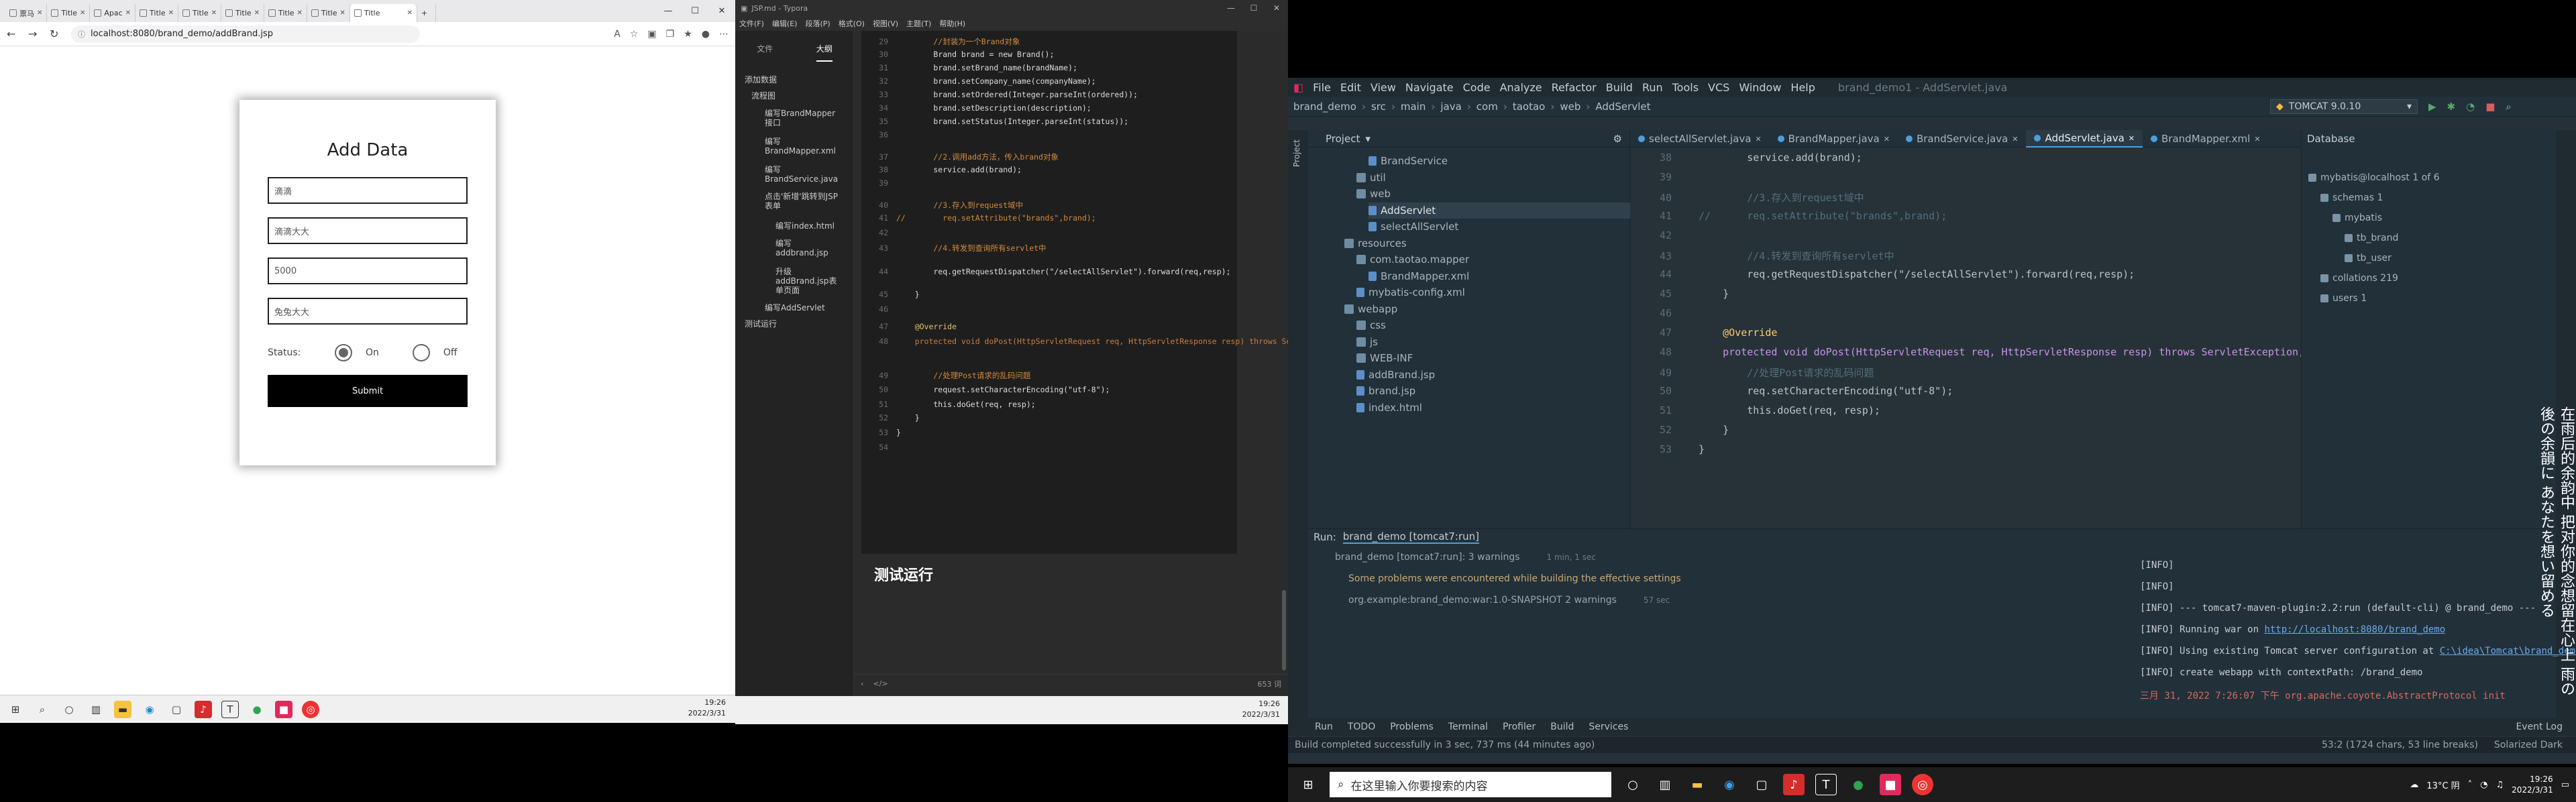 This screenshot has height=802, width=2576. I want to click on outline-item: 编写BrandMapper接口, so click(804, 118).